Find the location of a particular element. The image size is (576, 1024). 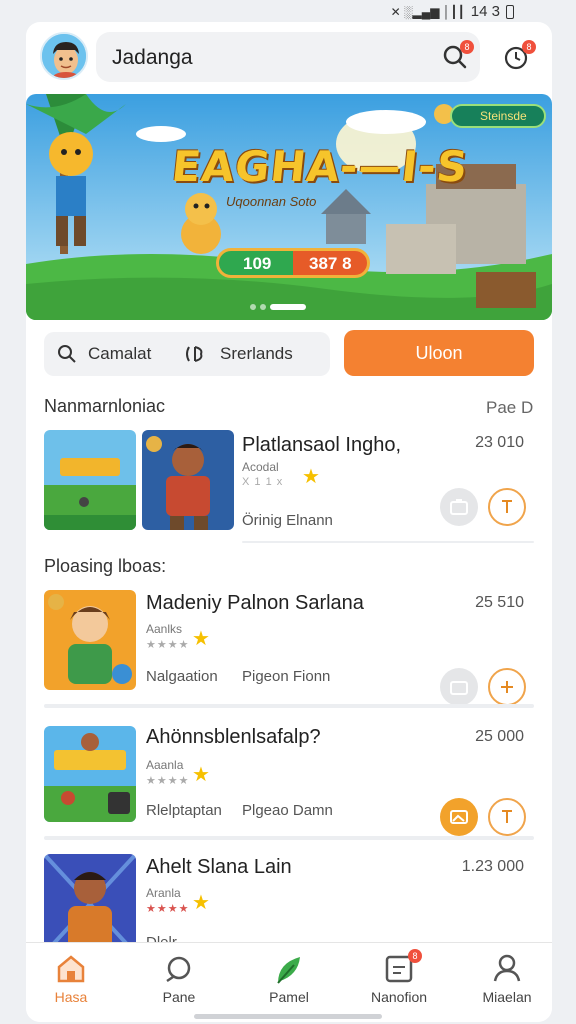

add-button is located at coordinates (507, 687).